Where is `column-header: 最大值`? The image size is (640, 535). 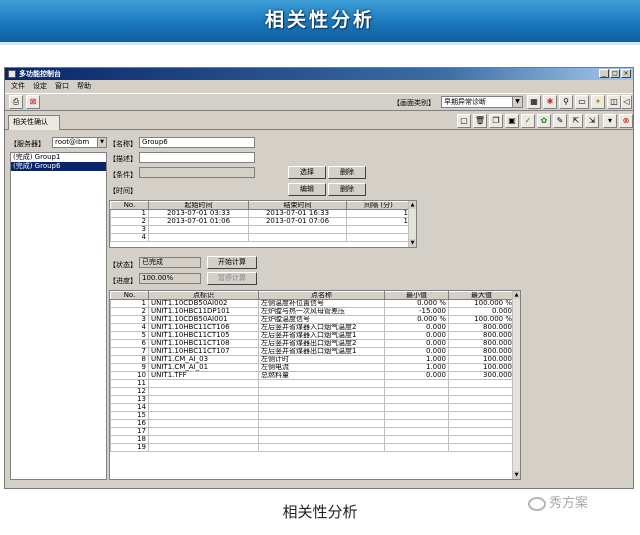
column-header: 最大值 is located at coordinates (481, 295).